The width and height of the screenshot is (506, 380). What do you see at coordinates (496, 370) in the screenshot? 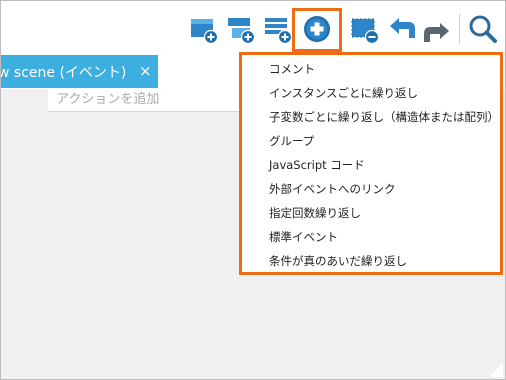
I see `resize-grip-icon` at bounding box center [496, 370].